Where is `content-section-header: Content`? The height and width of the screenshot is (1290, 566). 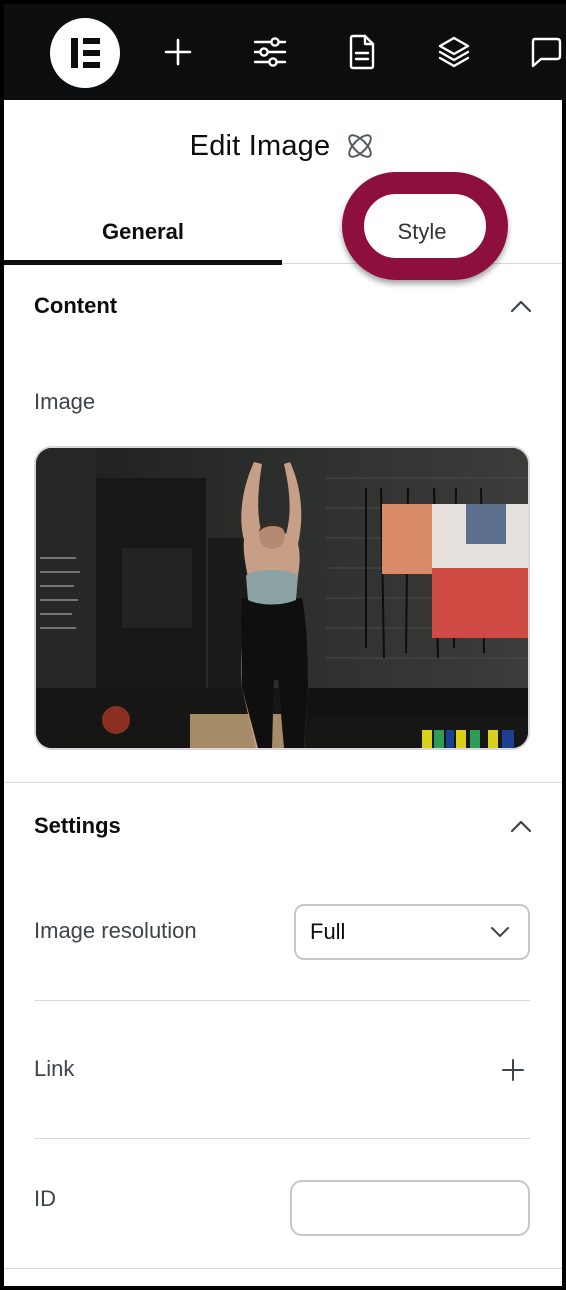
content-section-header: Content is located at coordinates (283, 306).